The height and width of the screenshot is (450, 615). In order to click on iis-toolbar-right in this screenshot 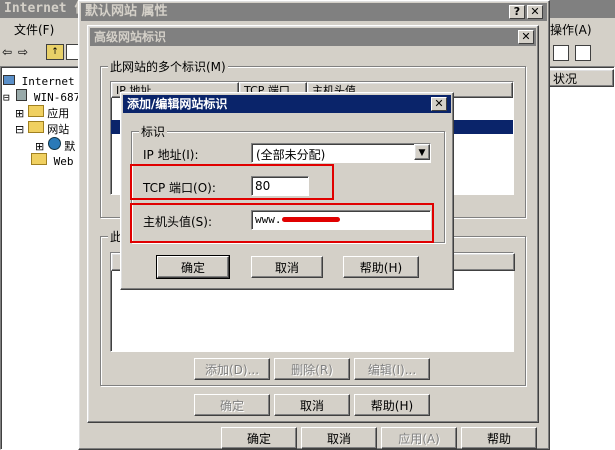, I will do `click(580, 53)`.